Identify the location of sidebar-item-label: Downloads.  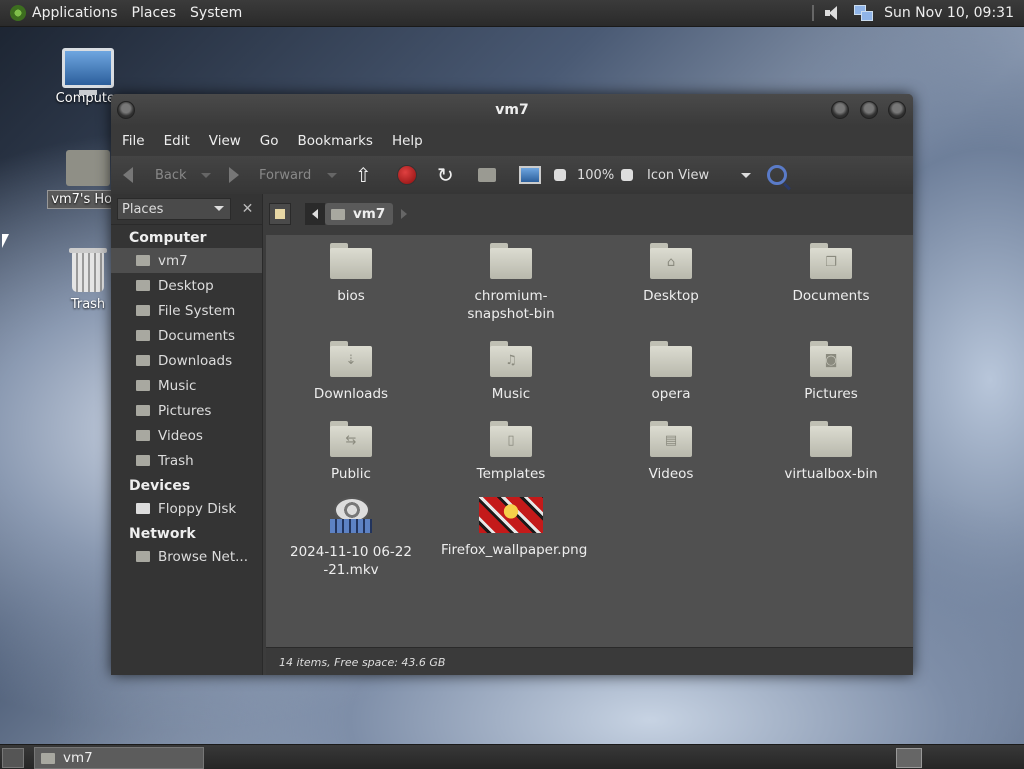
(195, 360).